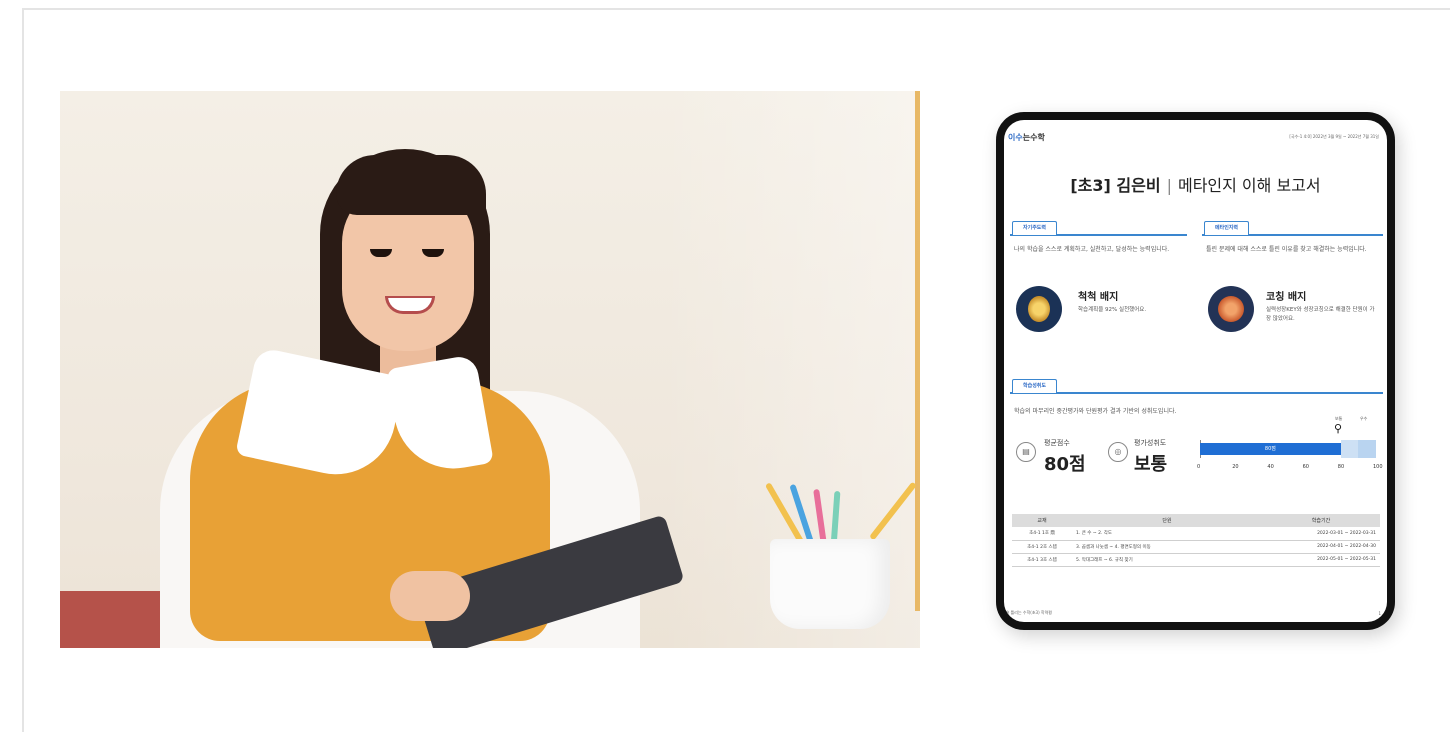  Describe the element at coordinates (1150, 443) in the screenshot. I see `achievement-level-label: 평가성취도` at that location.